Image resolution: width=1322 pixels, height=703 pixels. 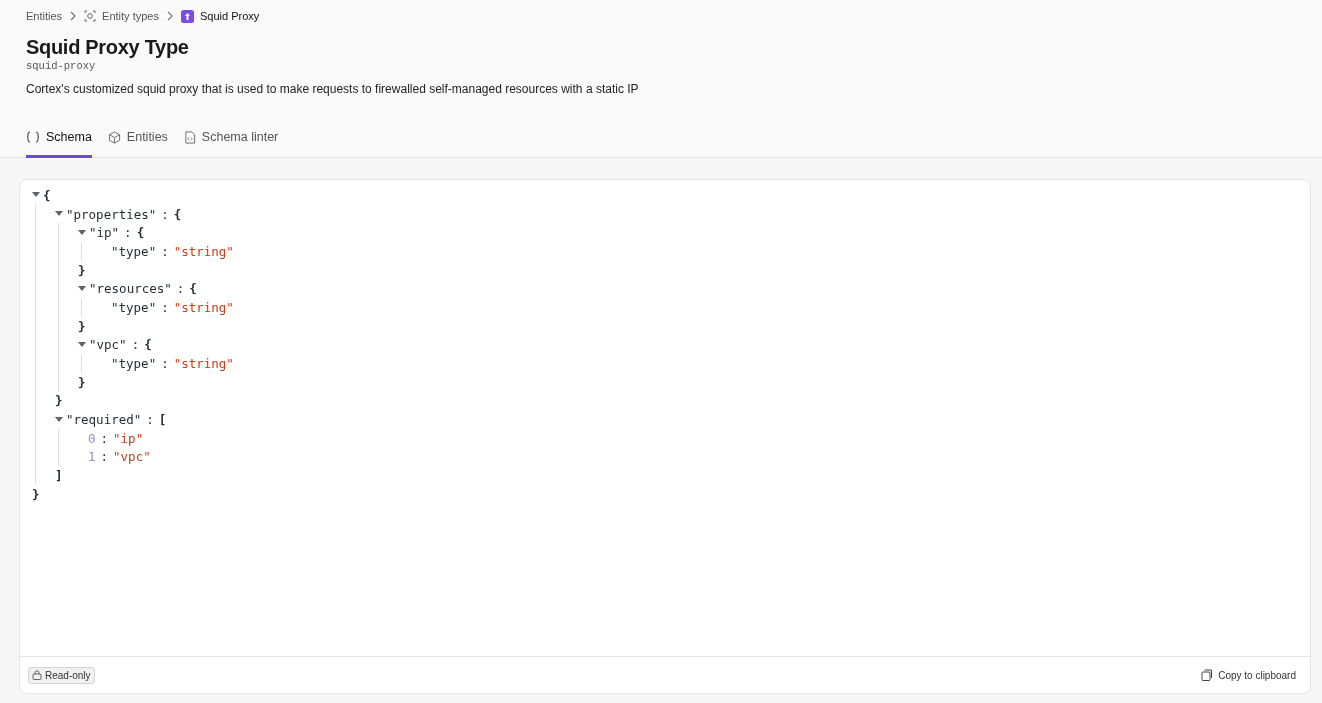 I want to click on array-index: 0, so click(x=92, y=438).